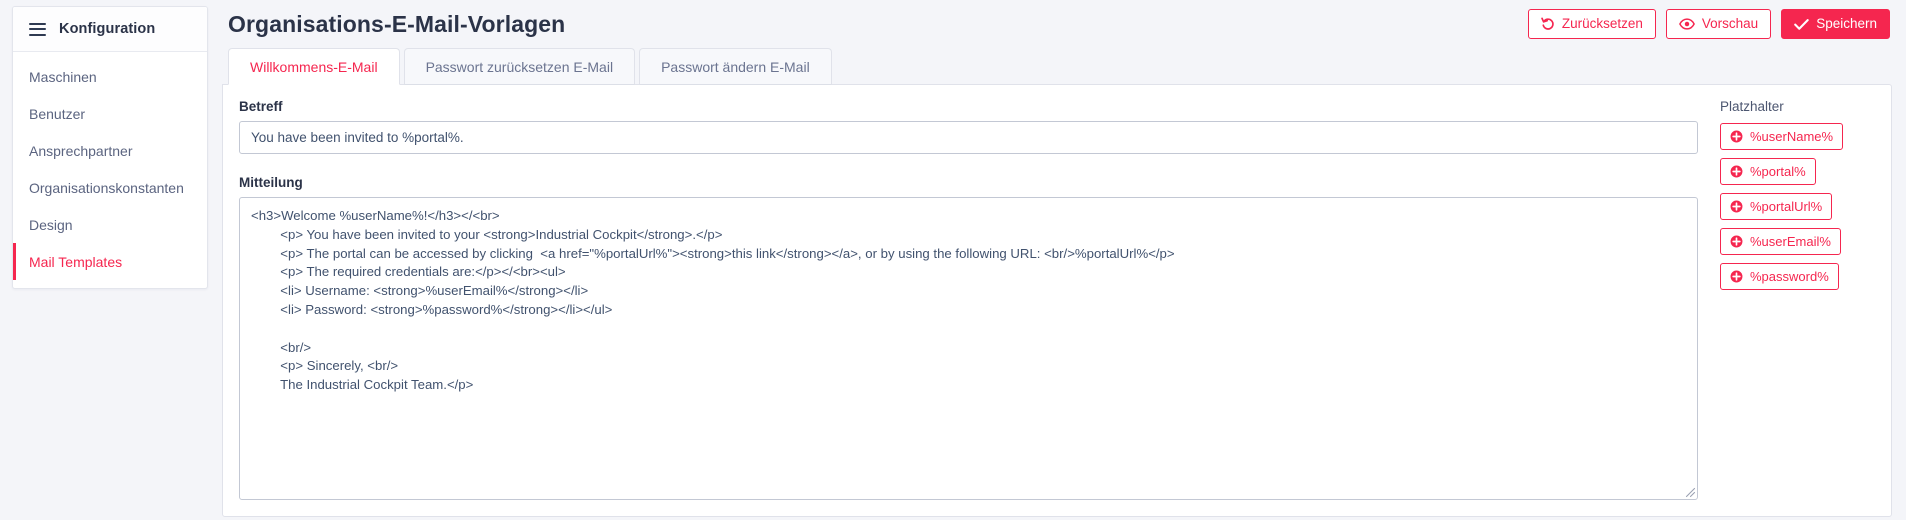 Image resolution: width=1906 pixels, height=520 pixels. I want to click on field-spacer, so click(968, 164).